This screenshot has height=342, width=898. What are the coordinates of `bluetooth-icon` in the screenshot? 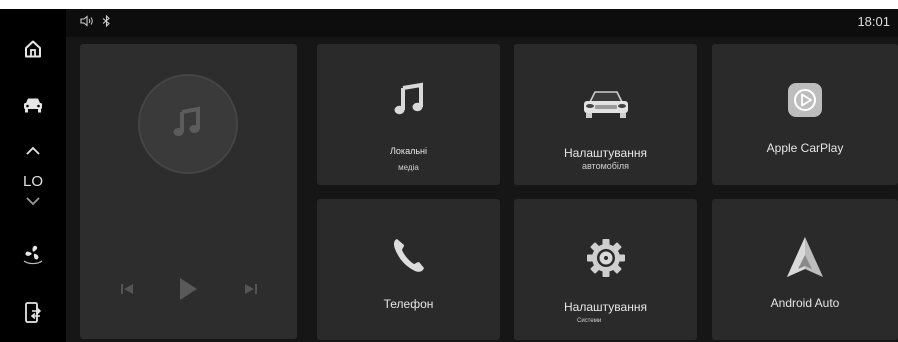 It's located at (106, 23).